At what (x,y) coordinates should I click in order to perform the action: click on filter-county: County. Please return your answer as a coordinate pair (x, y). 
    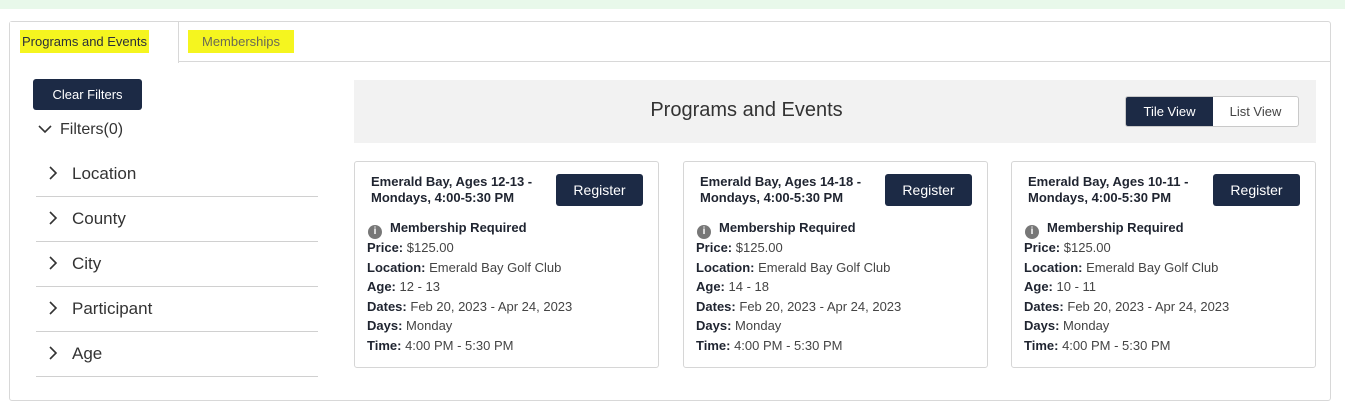
    Looking at the image, I should click on (177, 220).